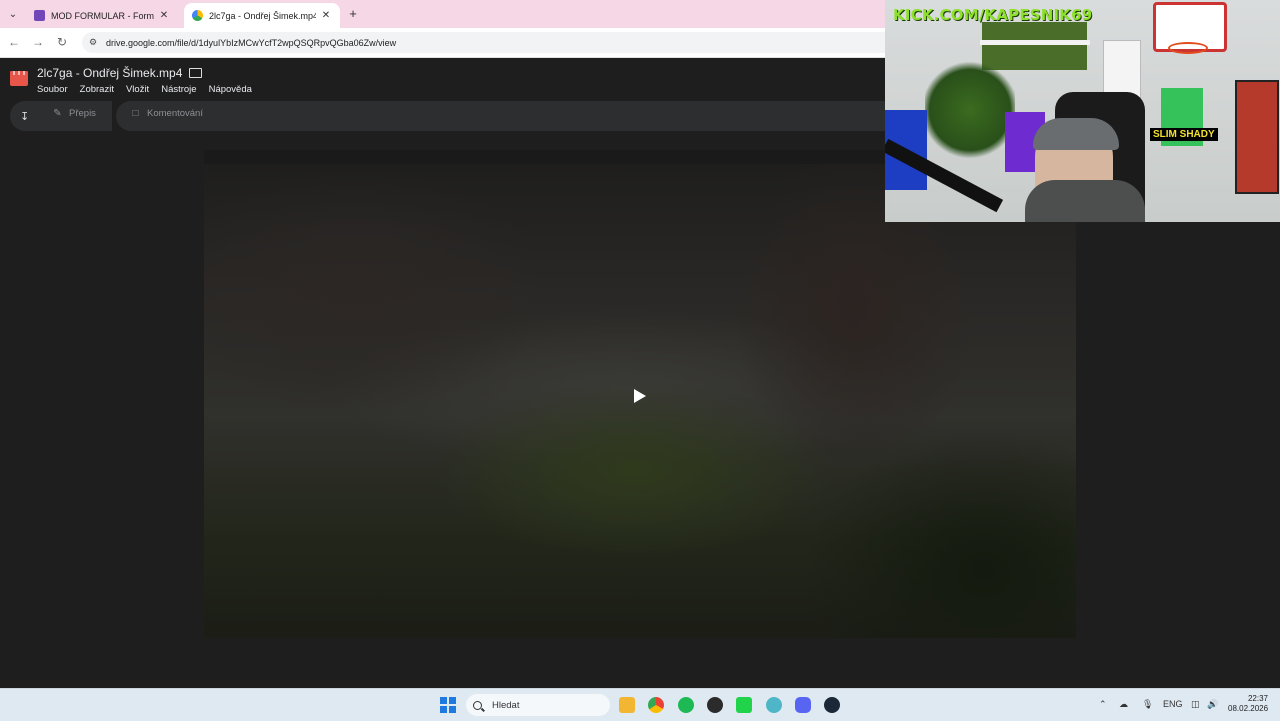  What do you see at coordinates (39, 15) in the screenshot?
I see `forms-favicon-icon` at bounding box center [39, 15].